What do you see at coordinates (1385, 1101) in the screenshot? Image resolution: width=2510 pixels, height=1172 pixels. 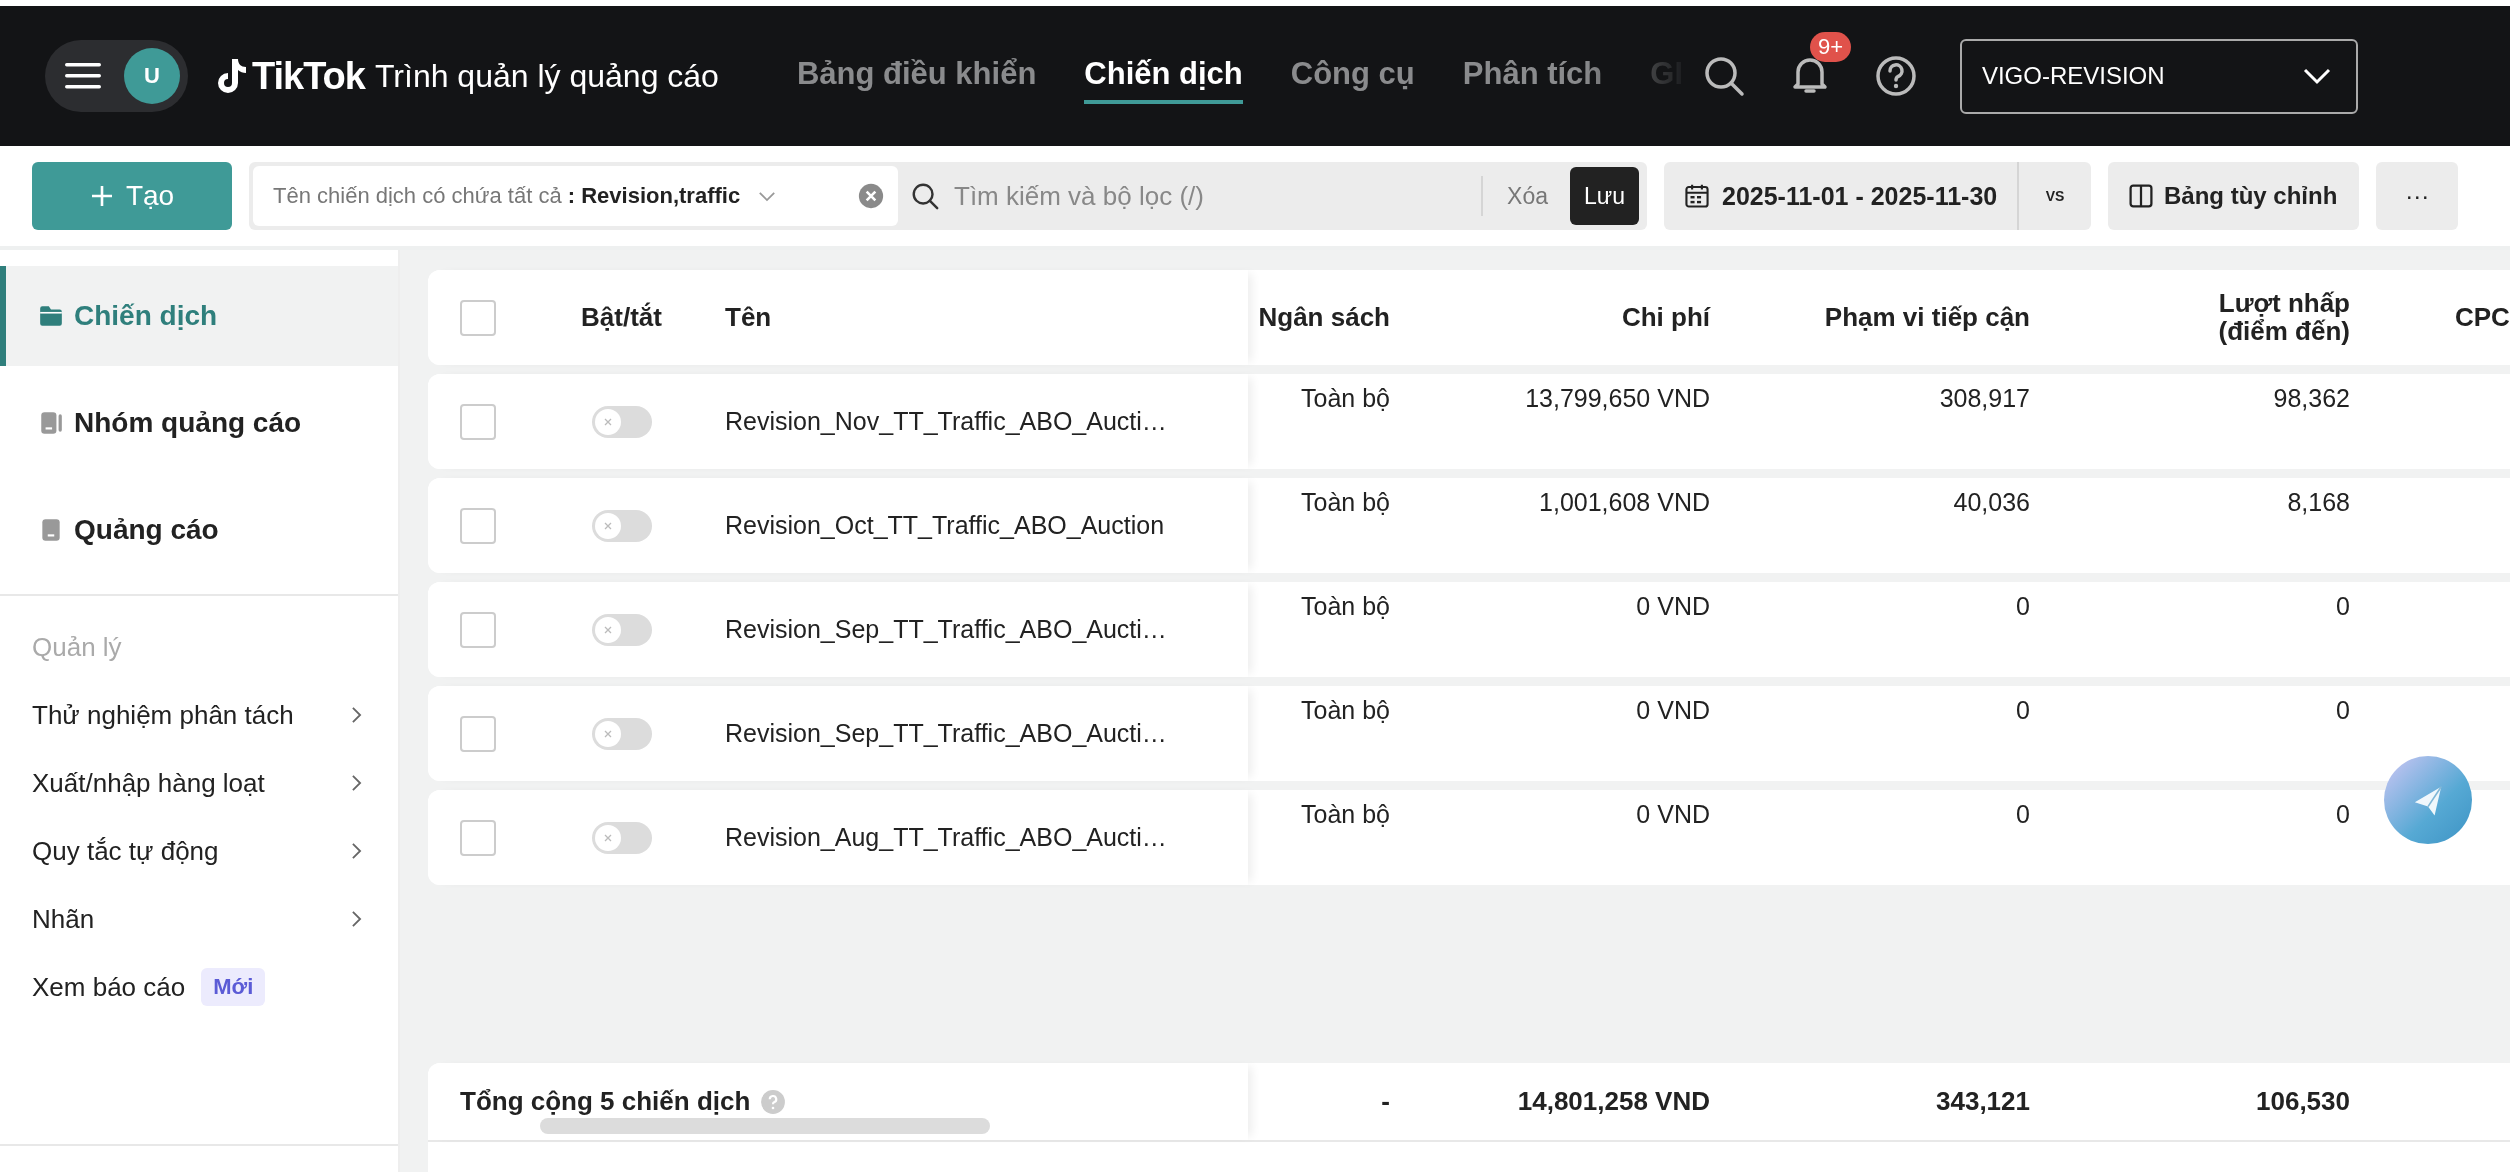 I see `table-cell: -` at bounding box center [1385, 1101].